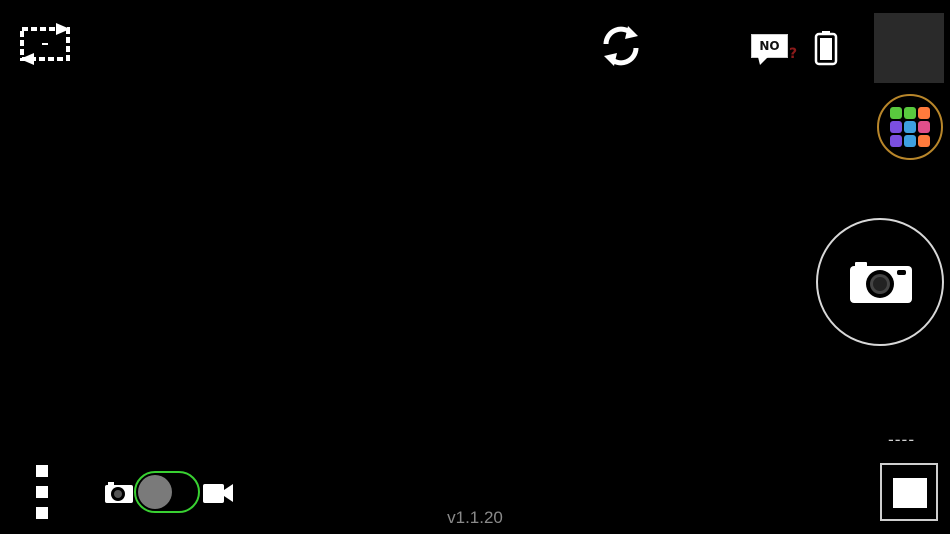 The width and height of the screenshot is (950, 534). What do you see at coordinates (769, 46) in the screenshot?
I see `no-badge-label: NO` at bounding box center [769, 46].